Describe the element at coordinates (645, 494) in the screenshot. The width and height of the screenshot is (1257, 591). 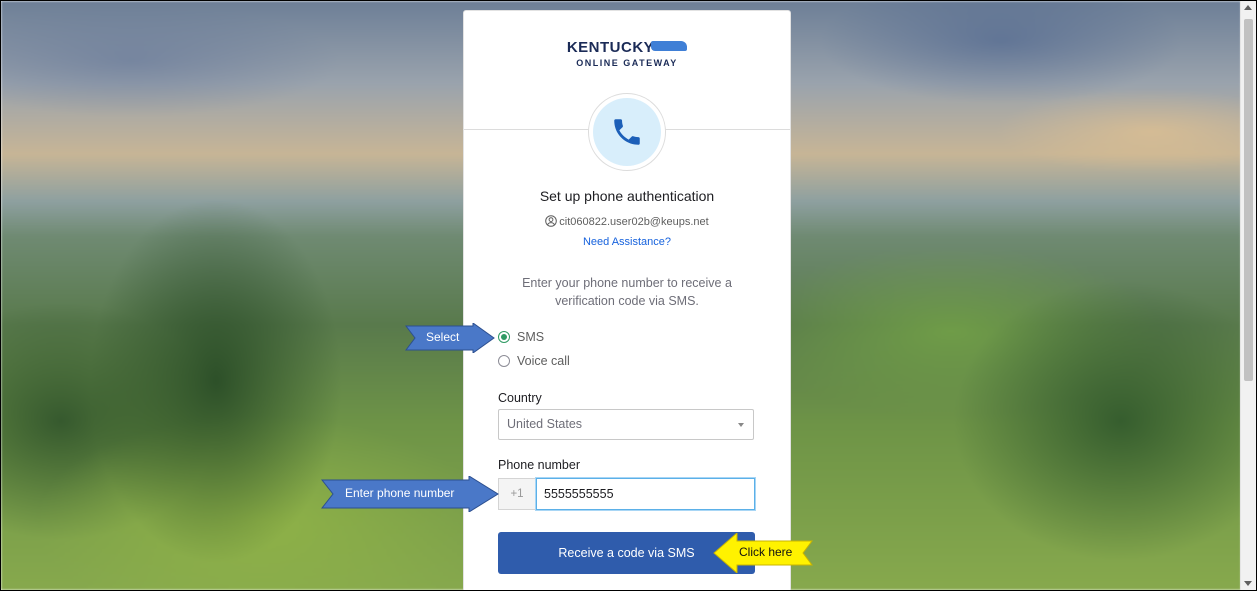
I see `phone-number-input` at that location.